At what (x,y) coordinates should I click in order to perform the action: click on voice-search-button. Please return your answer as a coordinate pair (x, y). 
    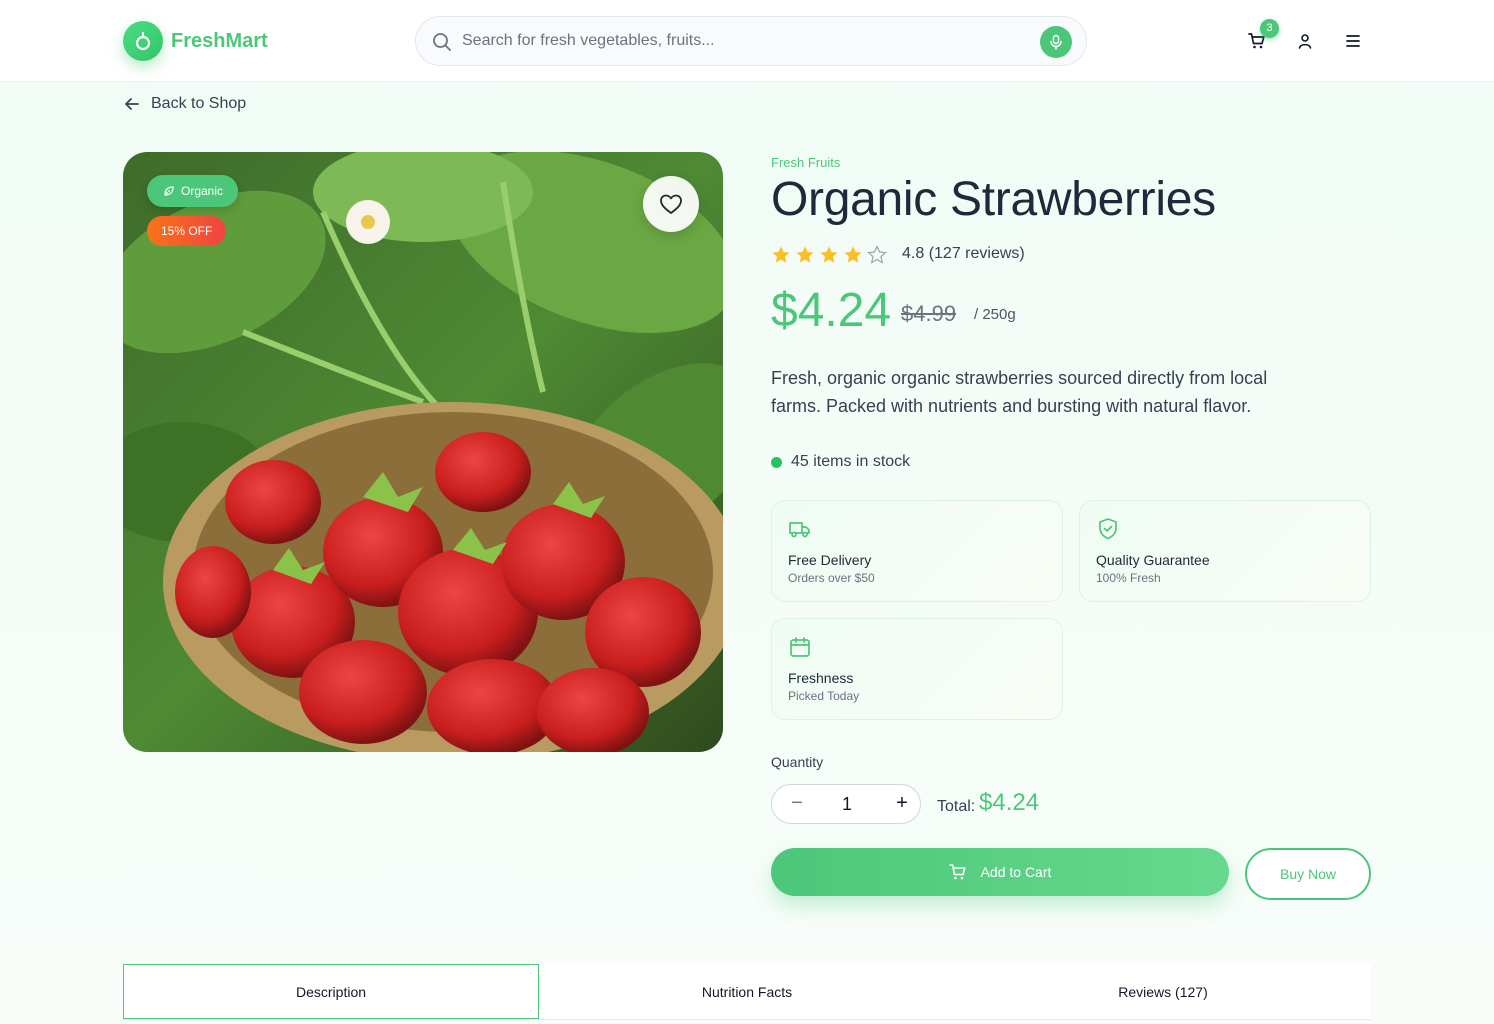
    Looking at the image, I should click on (1056, 42).